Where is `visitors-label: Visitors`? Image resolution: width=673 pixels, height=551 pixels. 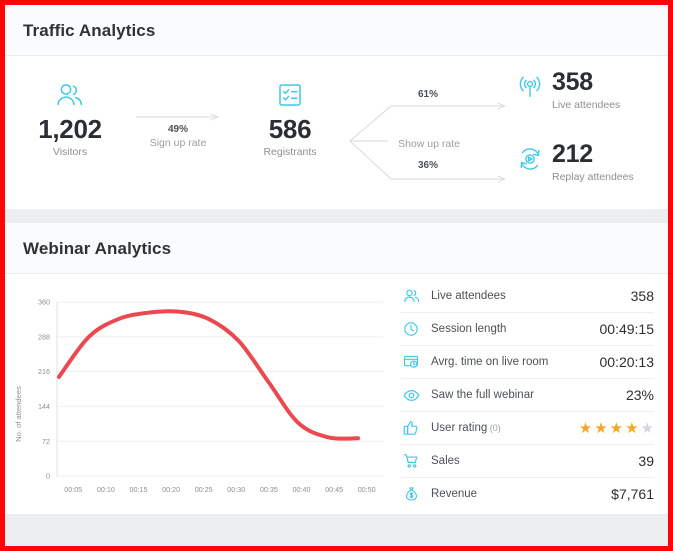
visitors-label: Visitors is located at coordinates (70, 152).